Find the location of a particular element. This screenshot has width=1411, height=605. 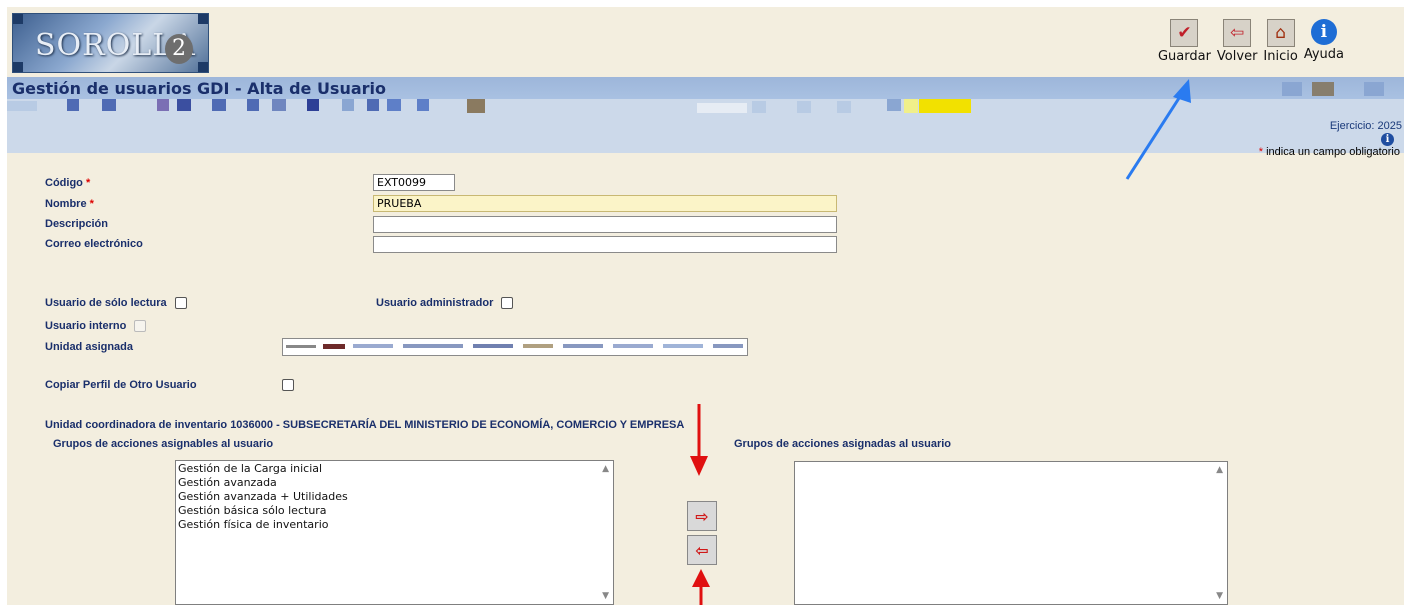

annotation-arrow-up is located at coordinates (701, 587).